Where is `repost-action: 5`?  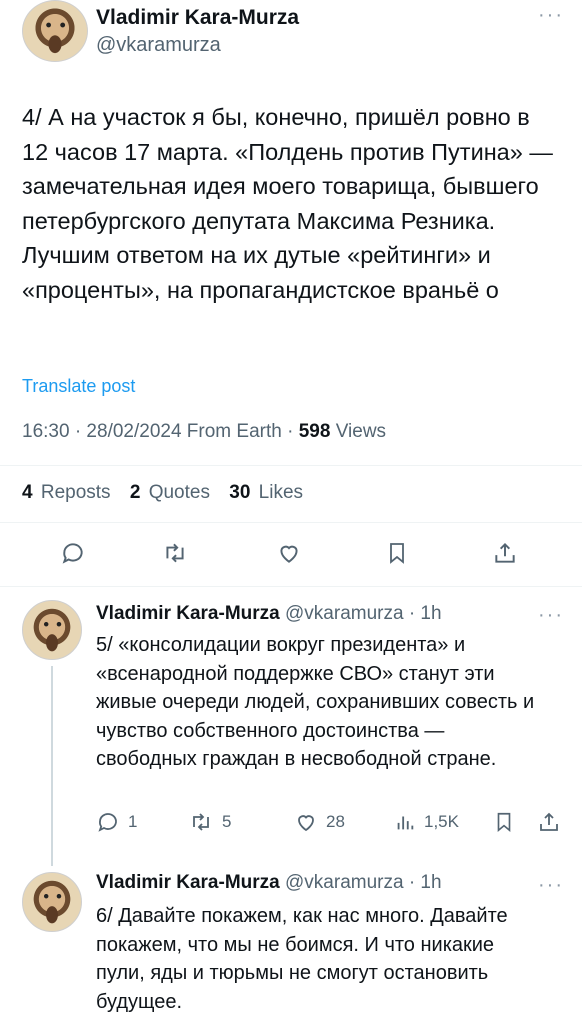
repost-action: 5 is located at coordinates (209, 822).